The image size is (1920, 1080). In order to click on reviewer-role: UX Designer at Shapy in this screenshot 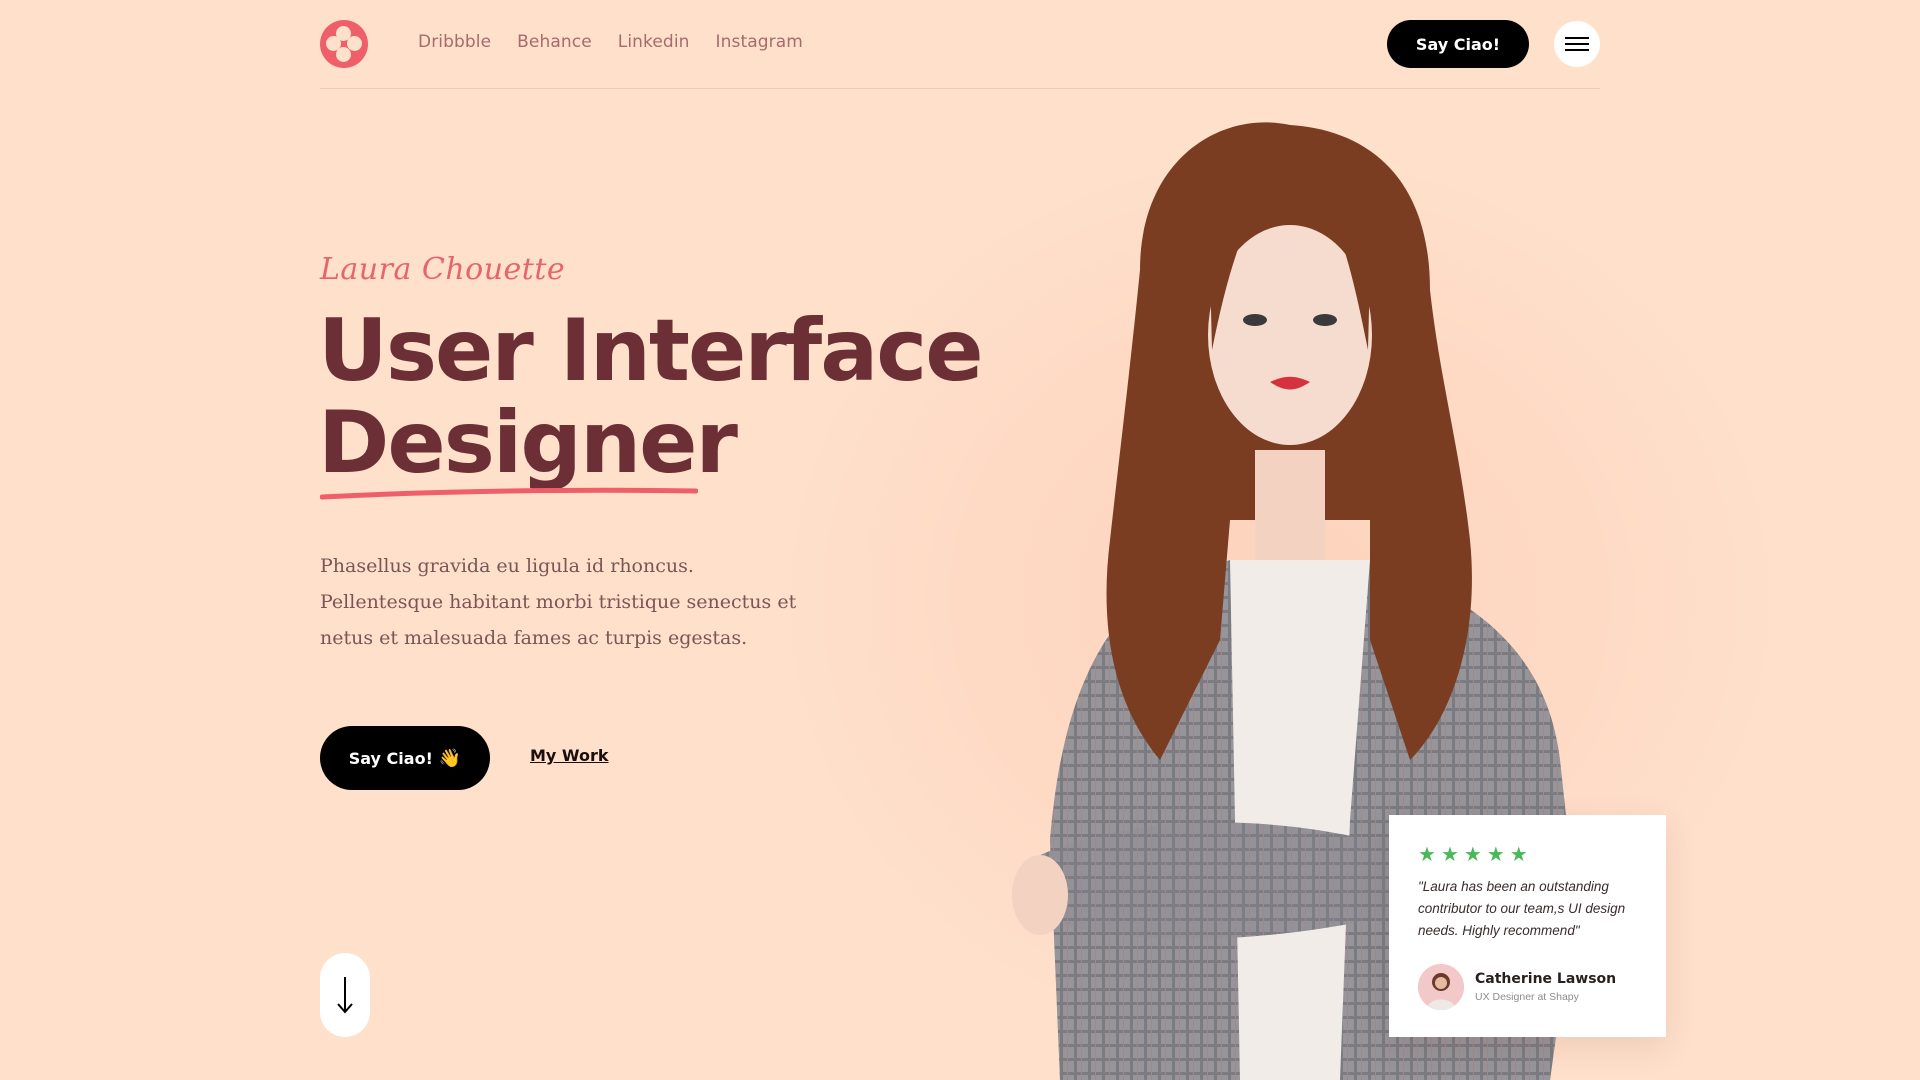, I will do `click(1527, 997)`.